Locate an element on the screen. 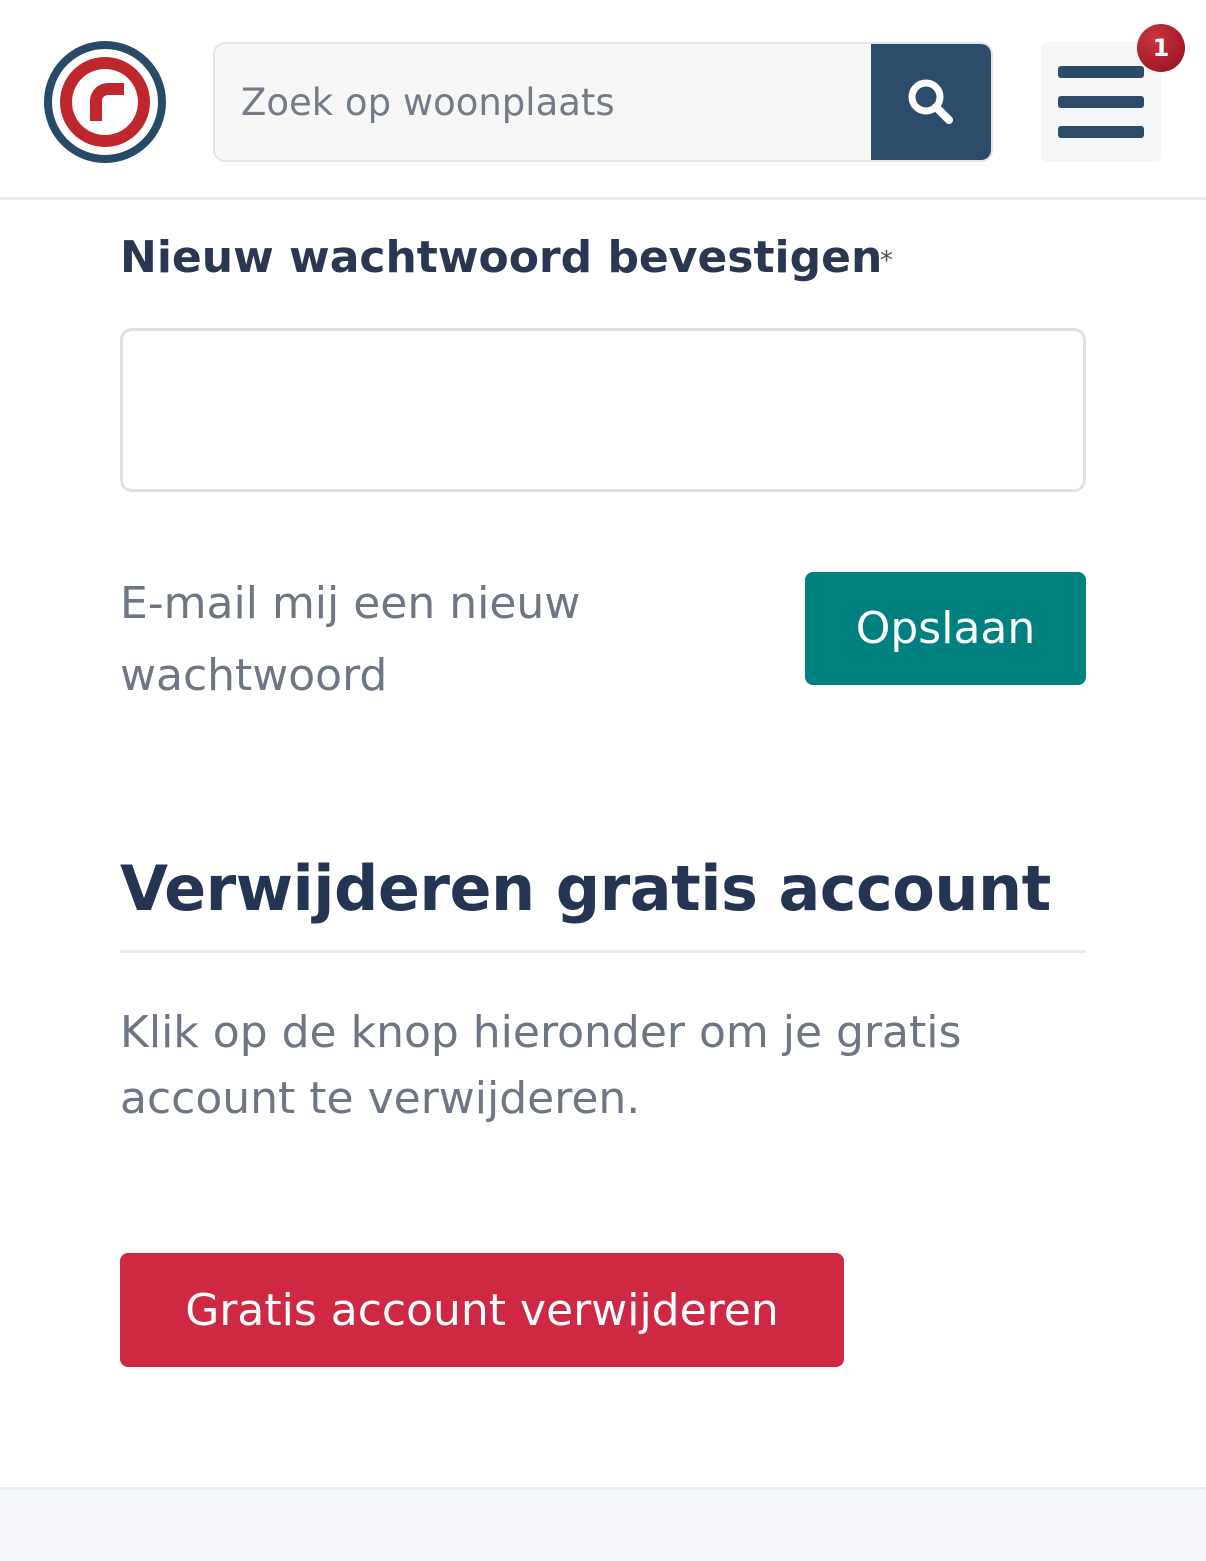  section-title: Verwijderen gratis account is located at coordinates (585, 888).